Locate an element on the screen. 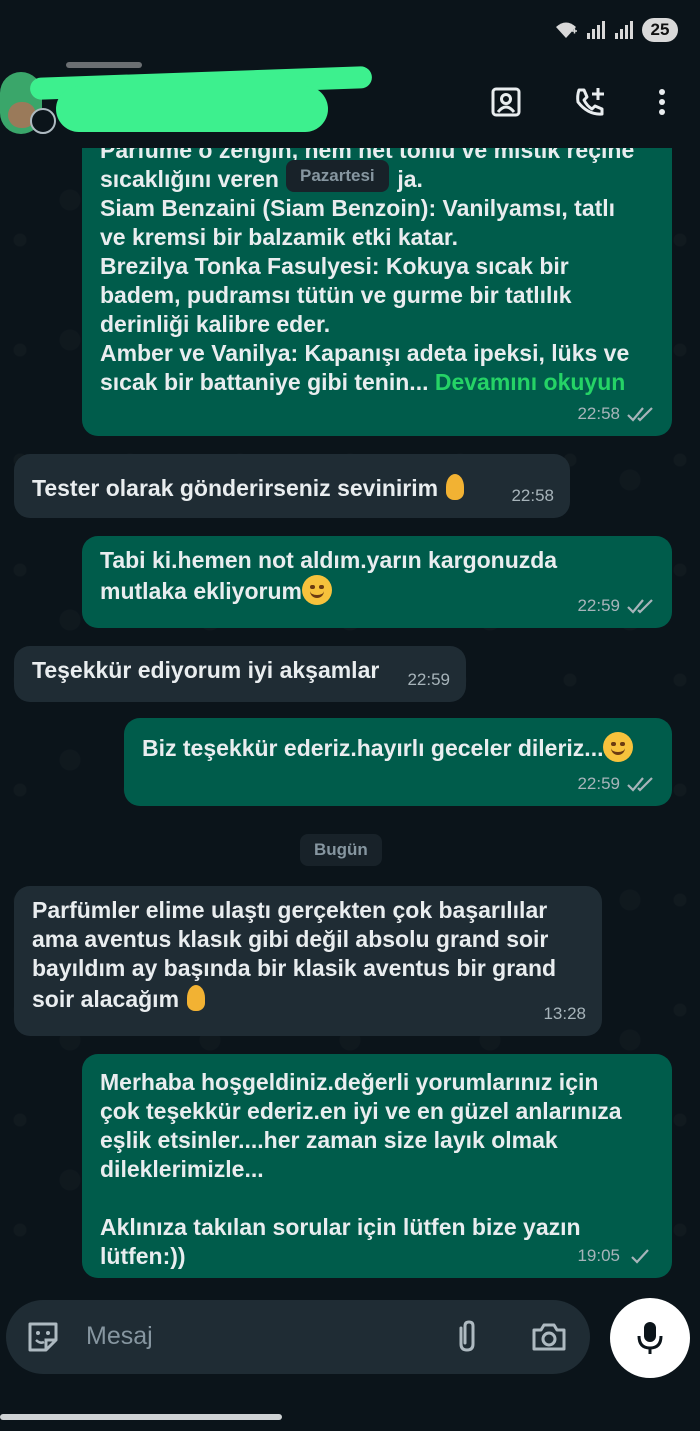 This screenshot has width=700, height=1431. add-call-icon is located at coordinates (590, 102).